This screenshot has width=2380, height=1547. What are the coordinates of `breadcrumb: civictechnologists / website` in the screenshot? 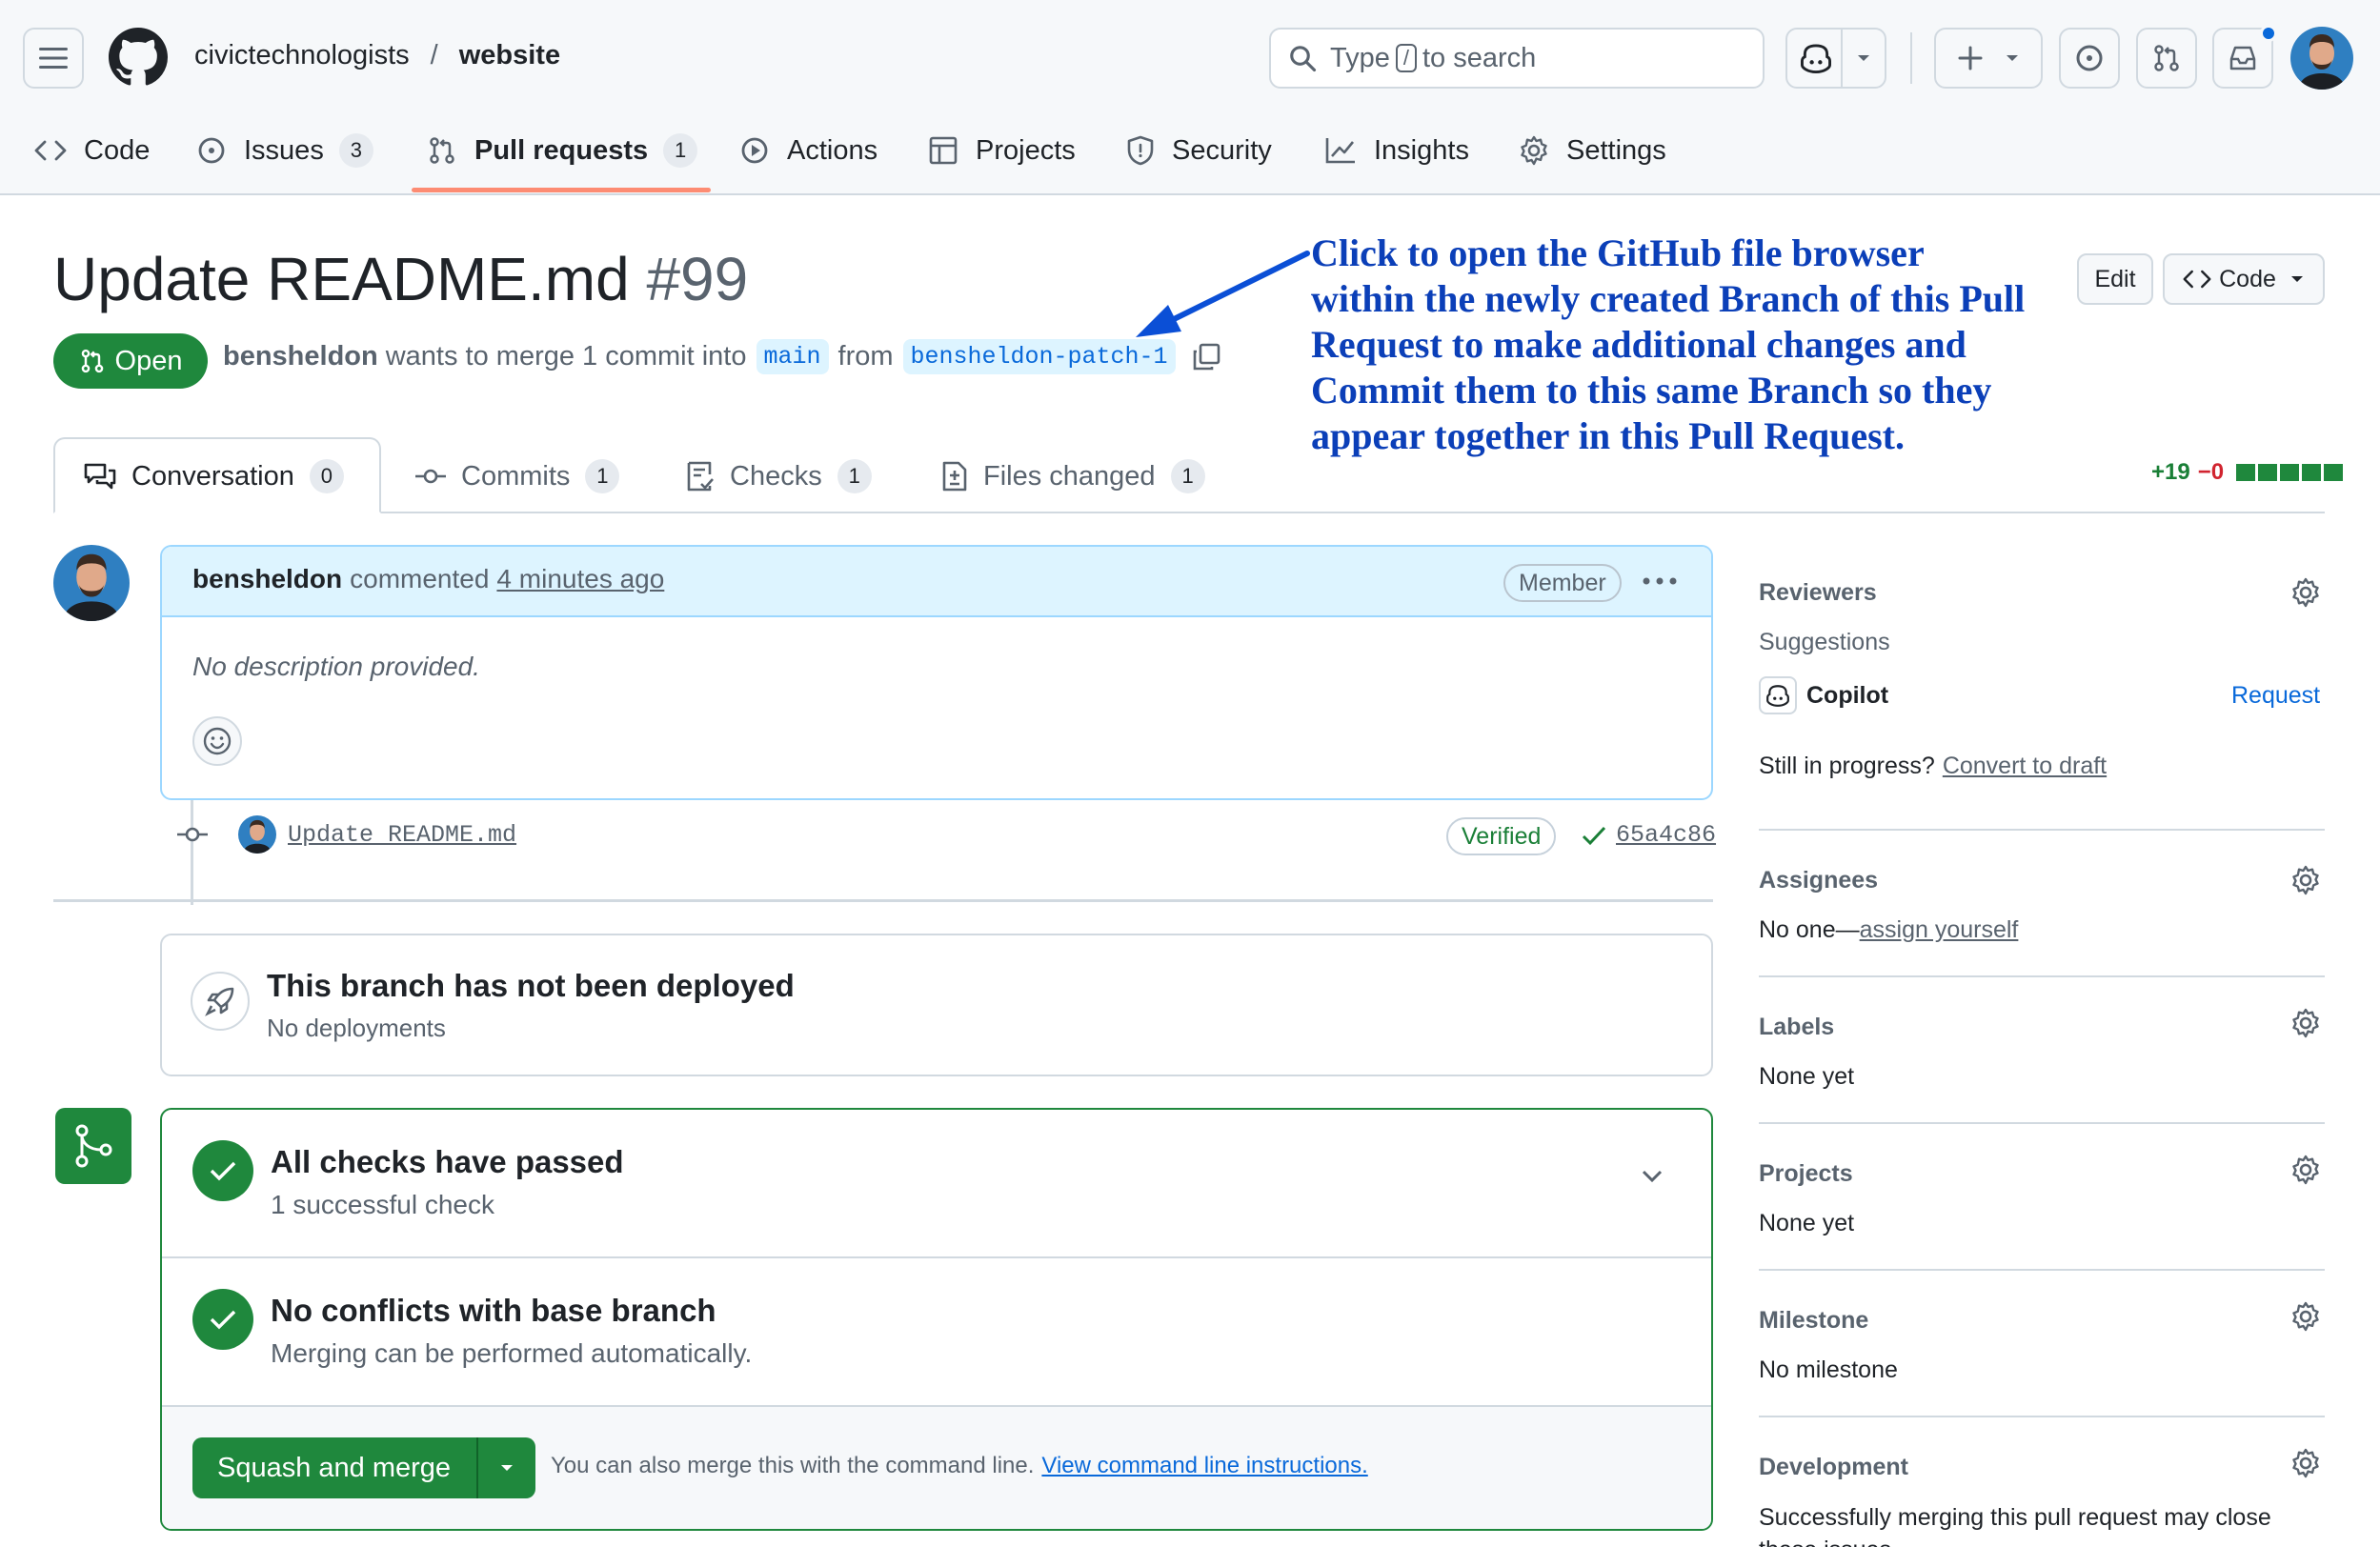 It's located at (377, 55).